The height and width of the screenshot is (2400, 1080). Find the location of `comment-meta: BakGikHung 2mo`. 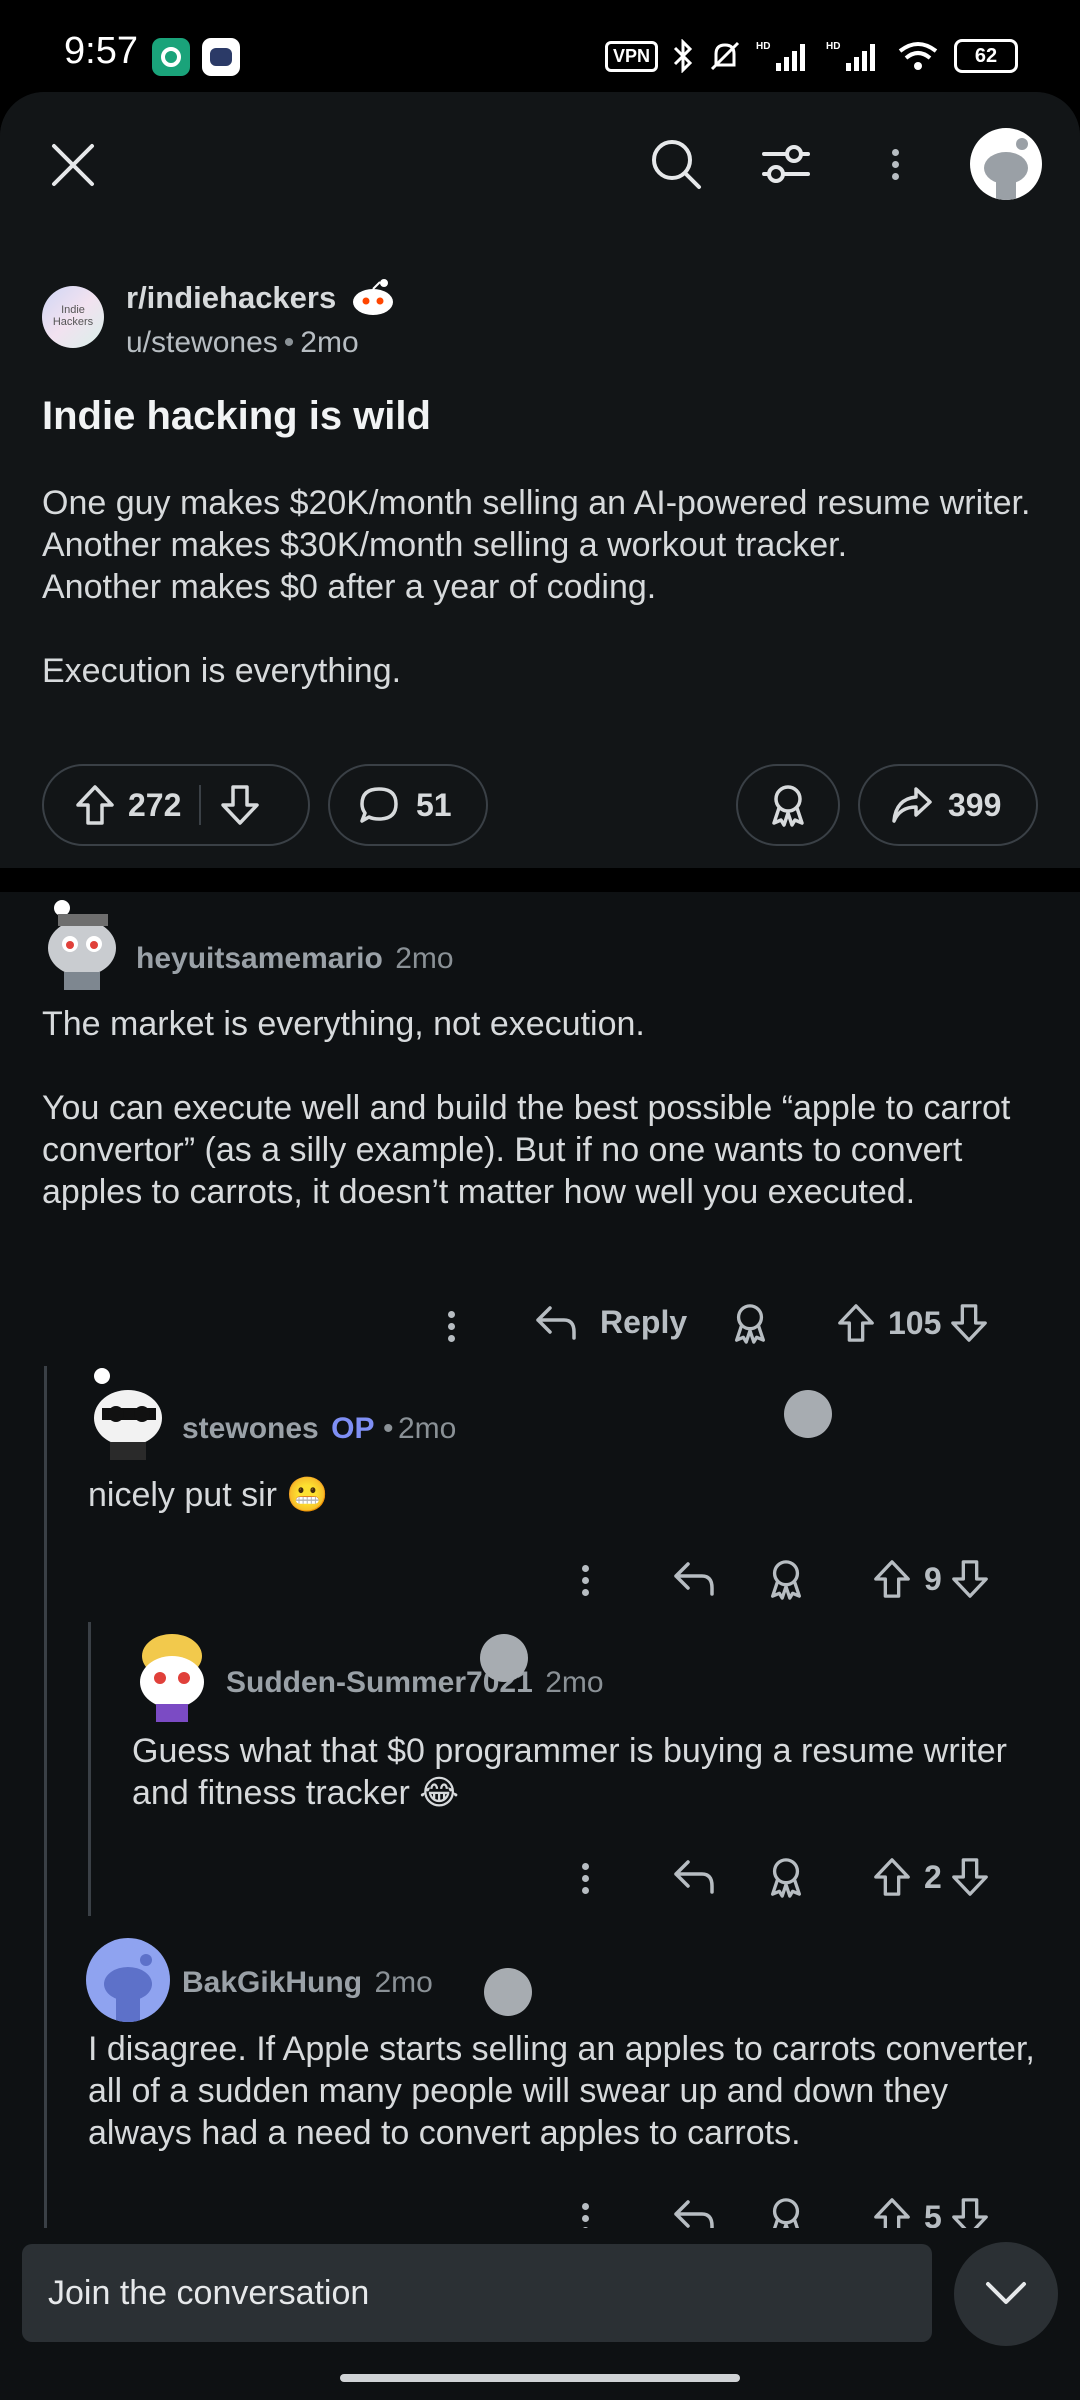

comment-meta: BakGikHung 2mo is located at coordinates (307, 1983).